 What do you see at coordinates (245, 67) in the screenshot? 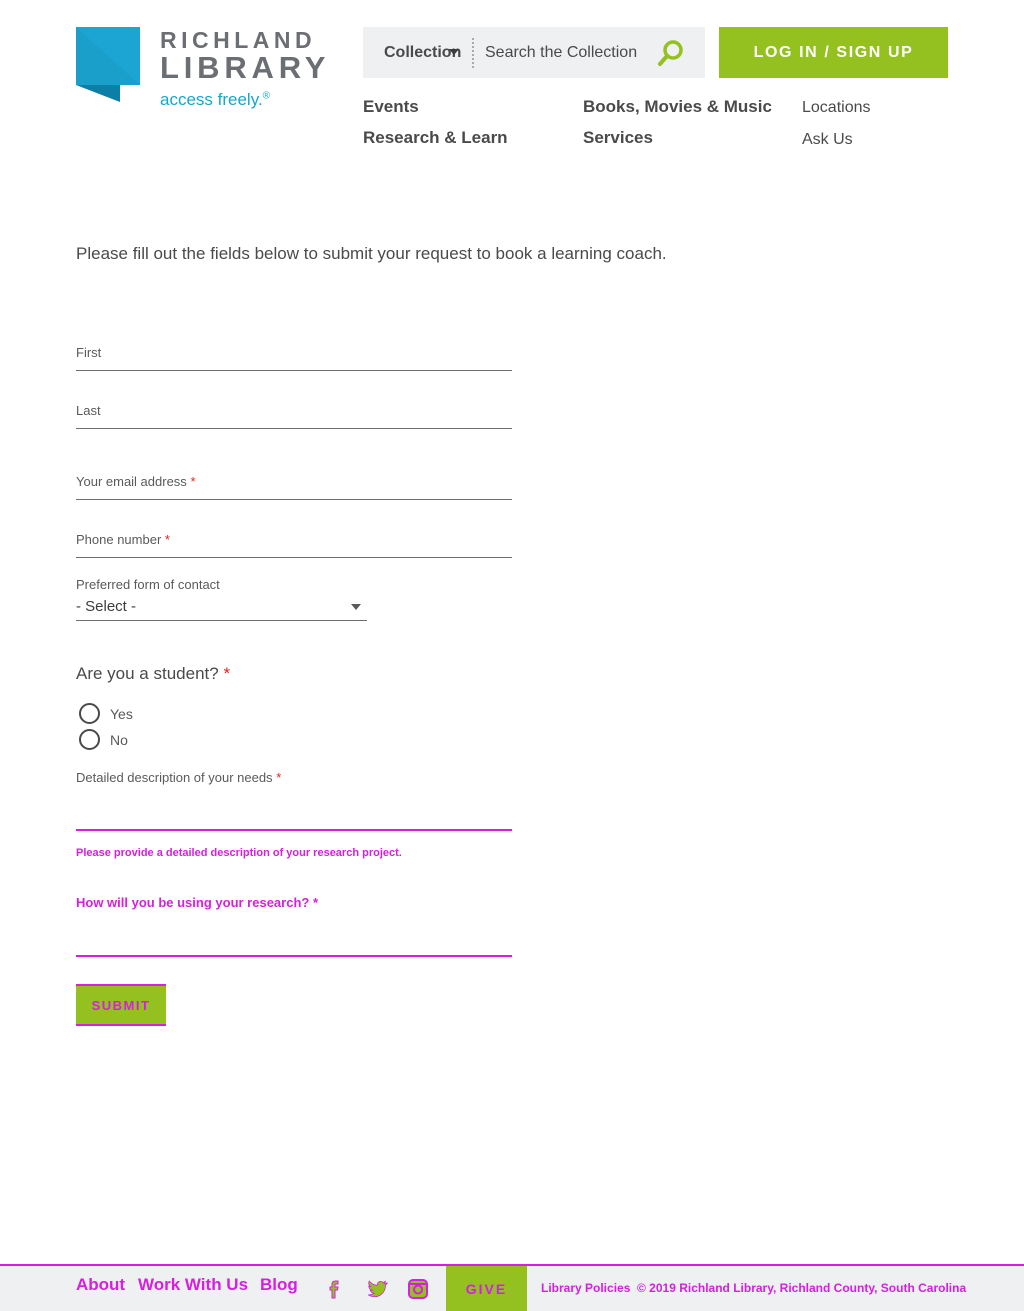
I see `logo-line2: LIBRARY` at bounding box center [245, 67].